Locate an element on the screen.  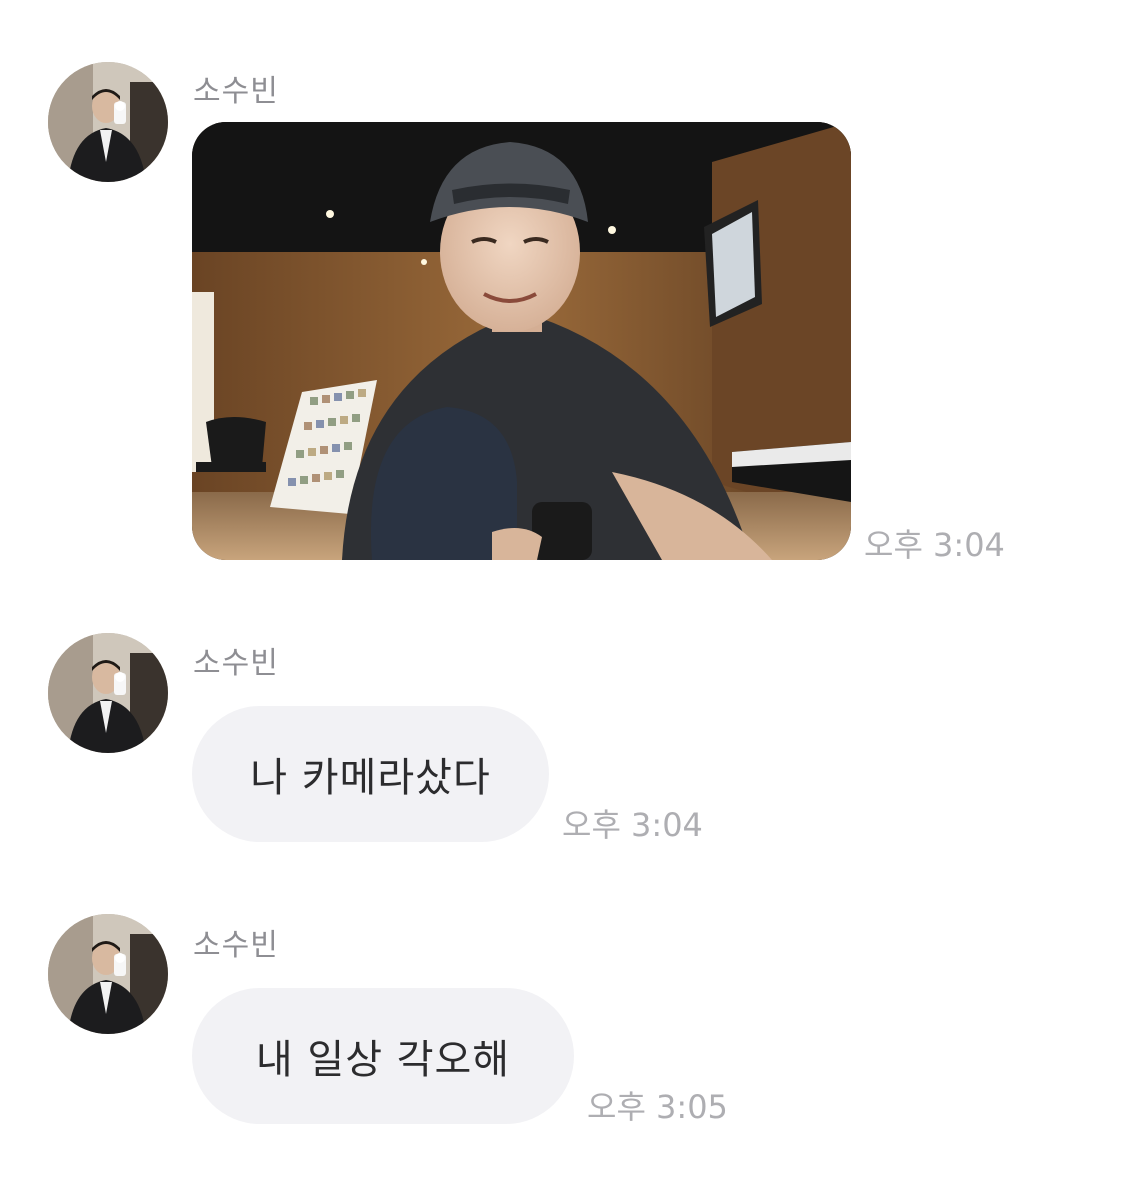
message-bubble: 내 일상 각오해 is located at coordinates (383, 1056).